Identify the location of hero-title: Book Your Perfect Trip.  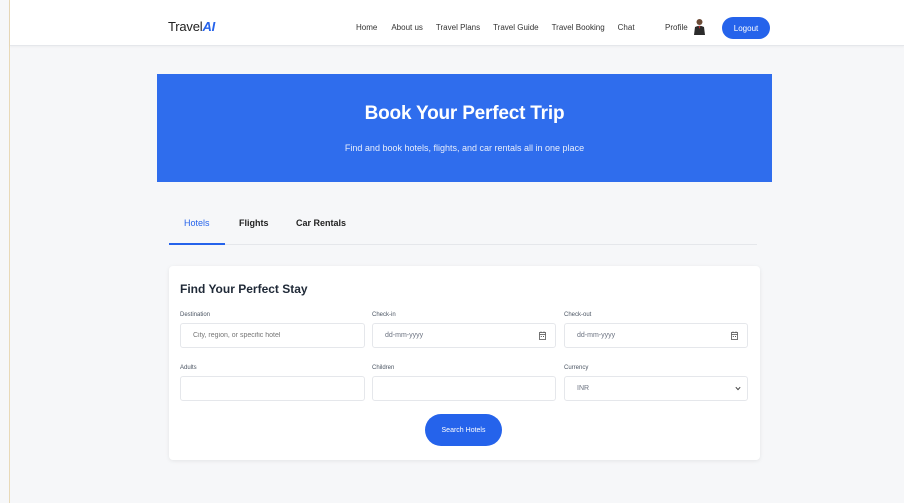
(464, 113).